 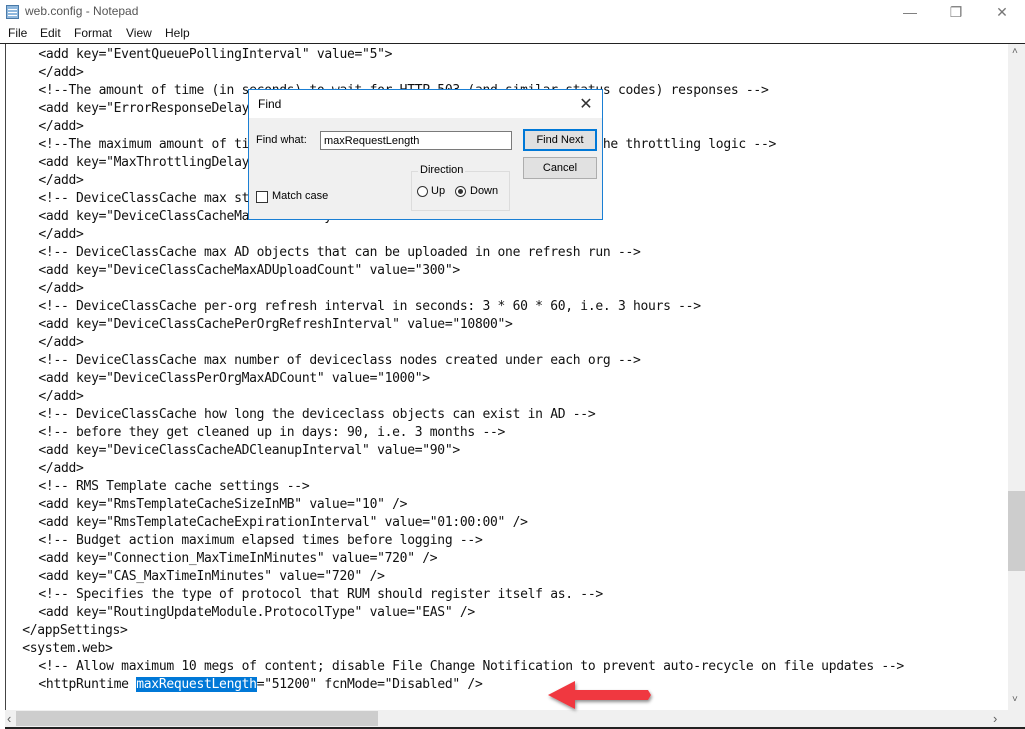 I want to click on vertical-scrollbar: ˄ ˅, so click(x=1016, y=377).